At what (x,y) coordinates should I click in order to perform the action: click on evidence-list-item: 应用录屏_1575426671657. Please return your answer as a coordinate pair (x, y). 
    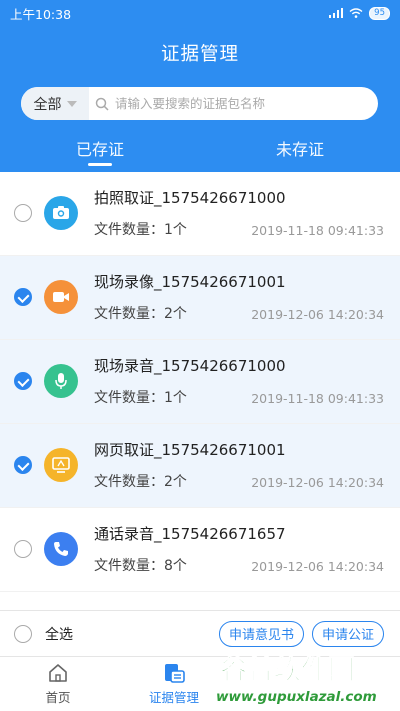
    Looking at the image, I should click on (200, 601).